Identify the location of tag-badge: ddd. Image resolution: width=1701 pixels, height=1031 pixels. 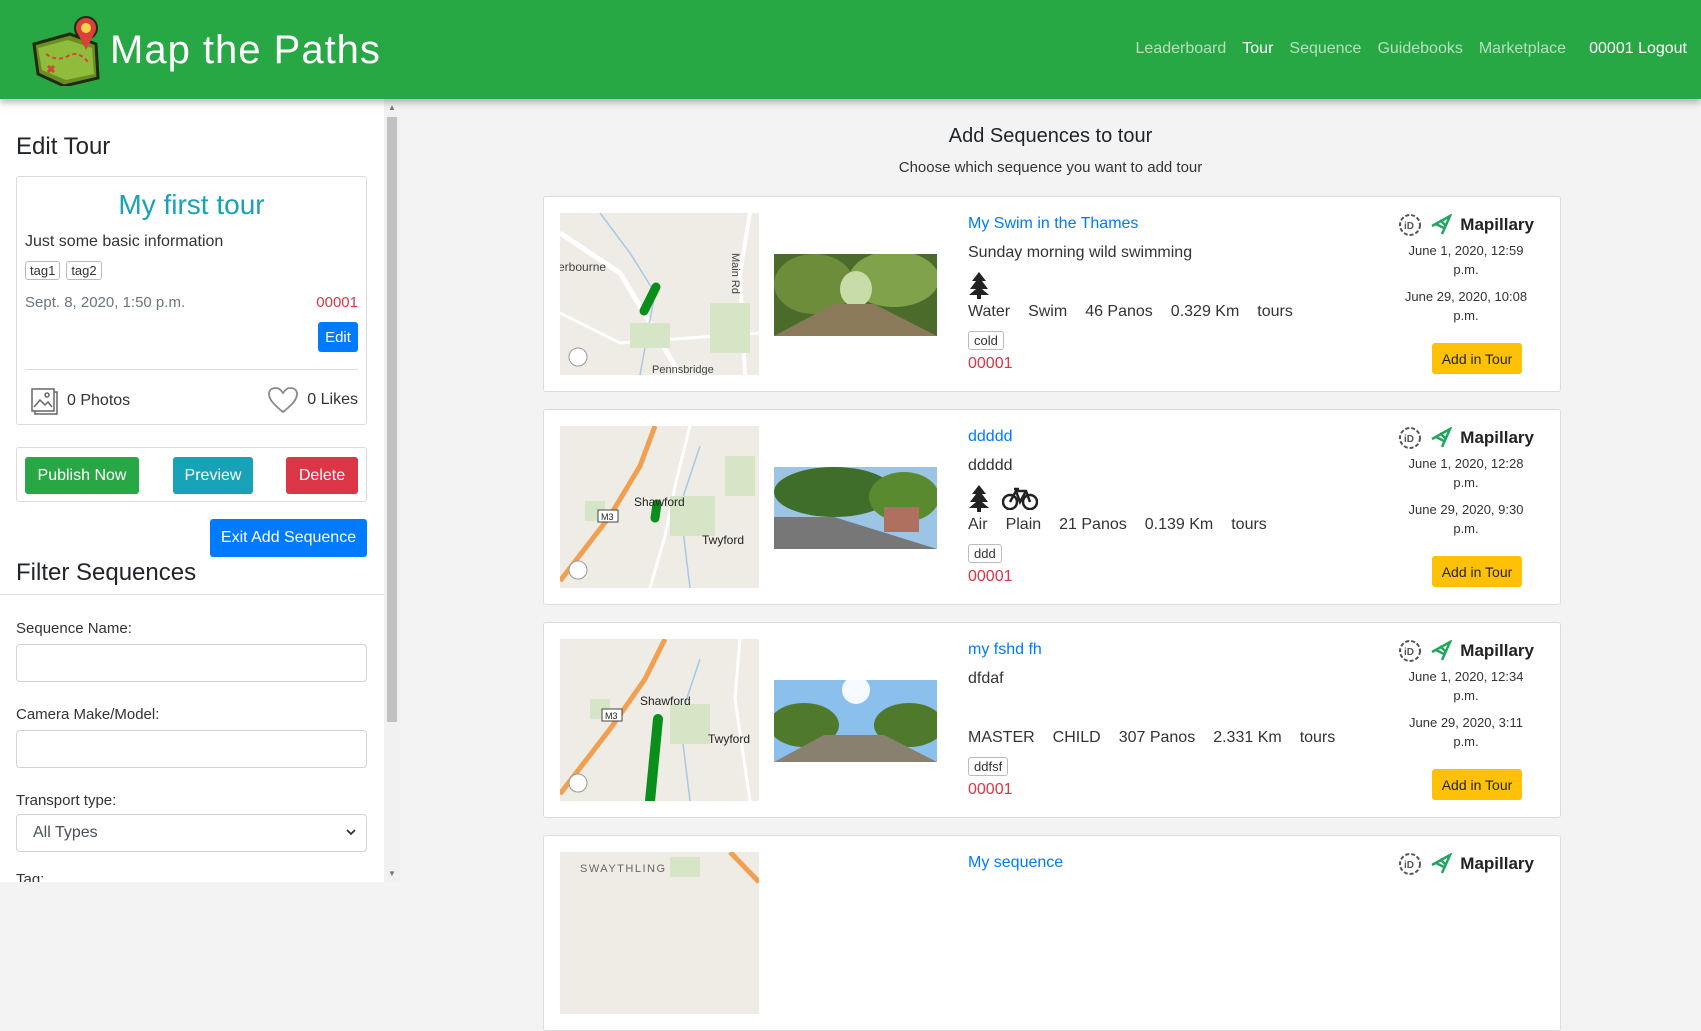
(985, 553).